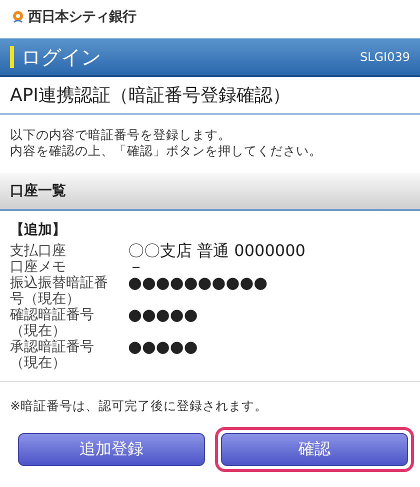 Image resolution: width=420 pixels, height=487 pixels. I want to click on action-button: 確認, so click(314, 449).